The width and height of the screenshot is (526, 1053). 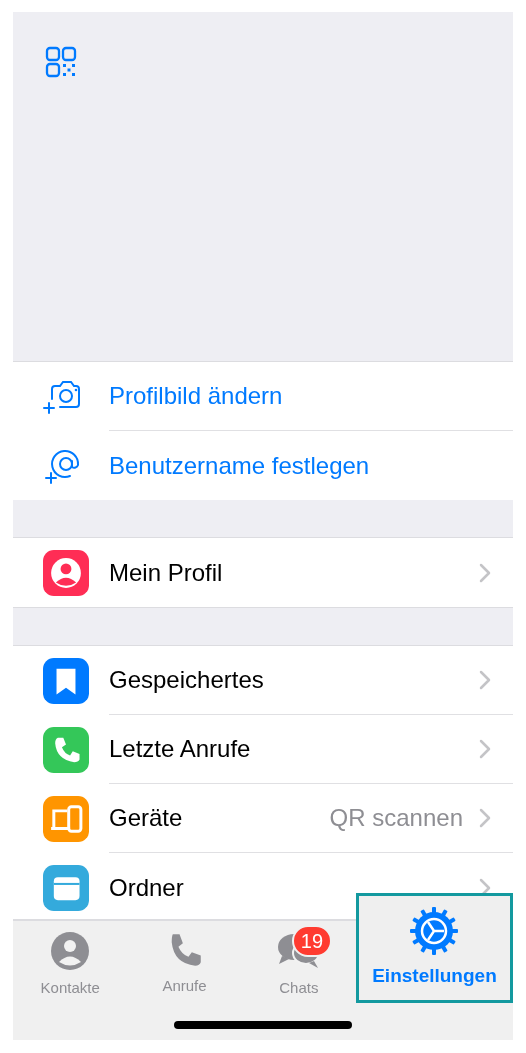 What do you see at coordinates (61, 62) in the screenshot?
I see `qr-code-icon` at bounding box center [61, 62].